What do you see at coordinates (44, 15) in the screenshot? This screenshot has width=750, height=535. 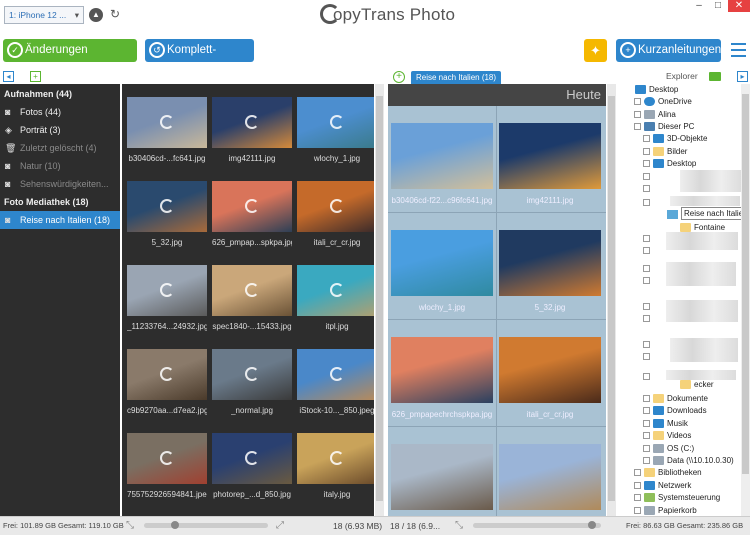 I see `device-selector: 1: iPhone 12 ... ▾` at bounding box center [44, 15].